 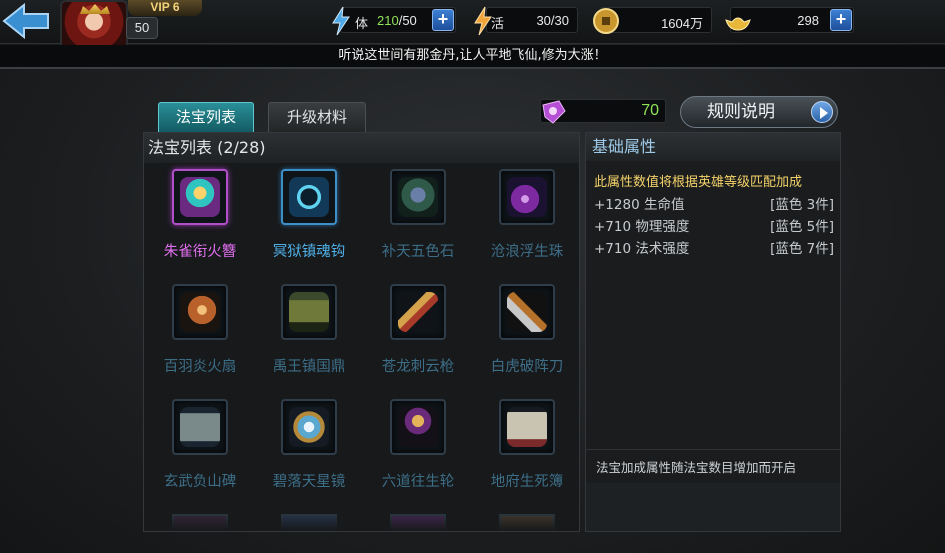 What do you see at coordinates (738, 24) in the screenshot?
I see `gold-ingot-icon` at bounding box center [738, 24].